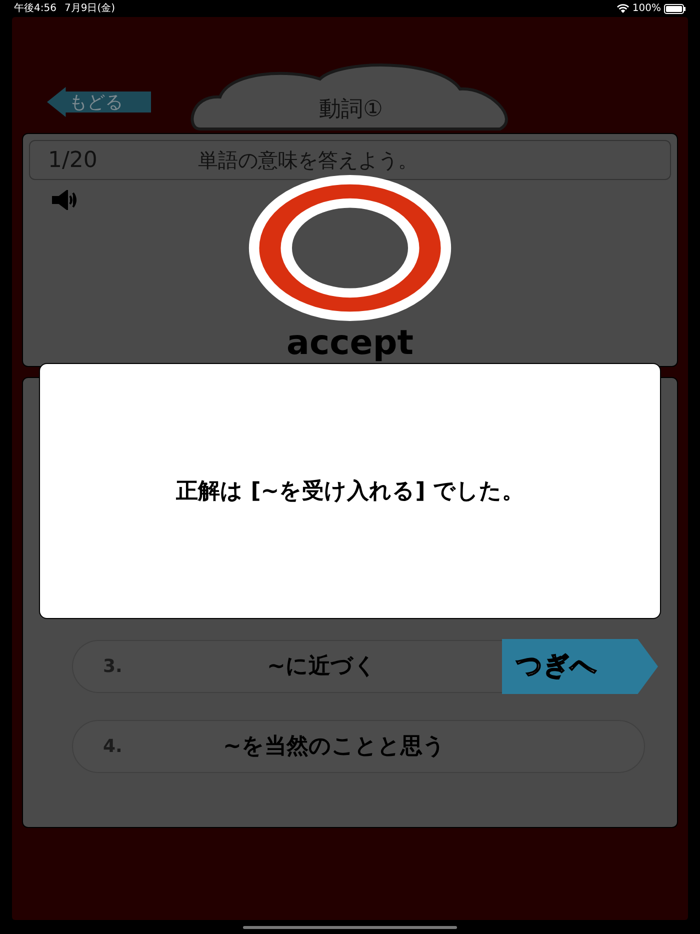 This screenshot has width=700, height=934. I want to click on battery-icon, so click(675, 9).